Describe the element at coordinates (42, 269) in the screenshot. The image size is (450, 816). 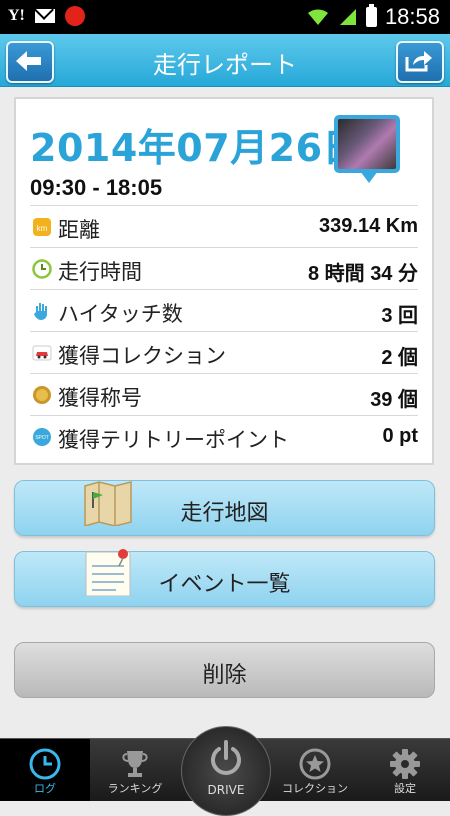
I see `clock-icon` at that location.